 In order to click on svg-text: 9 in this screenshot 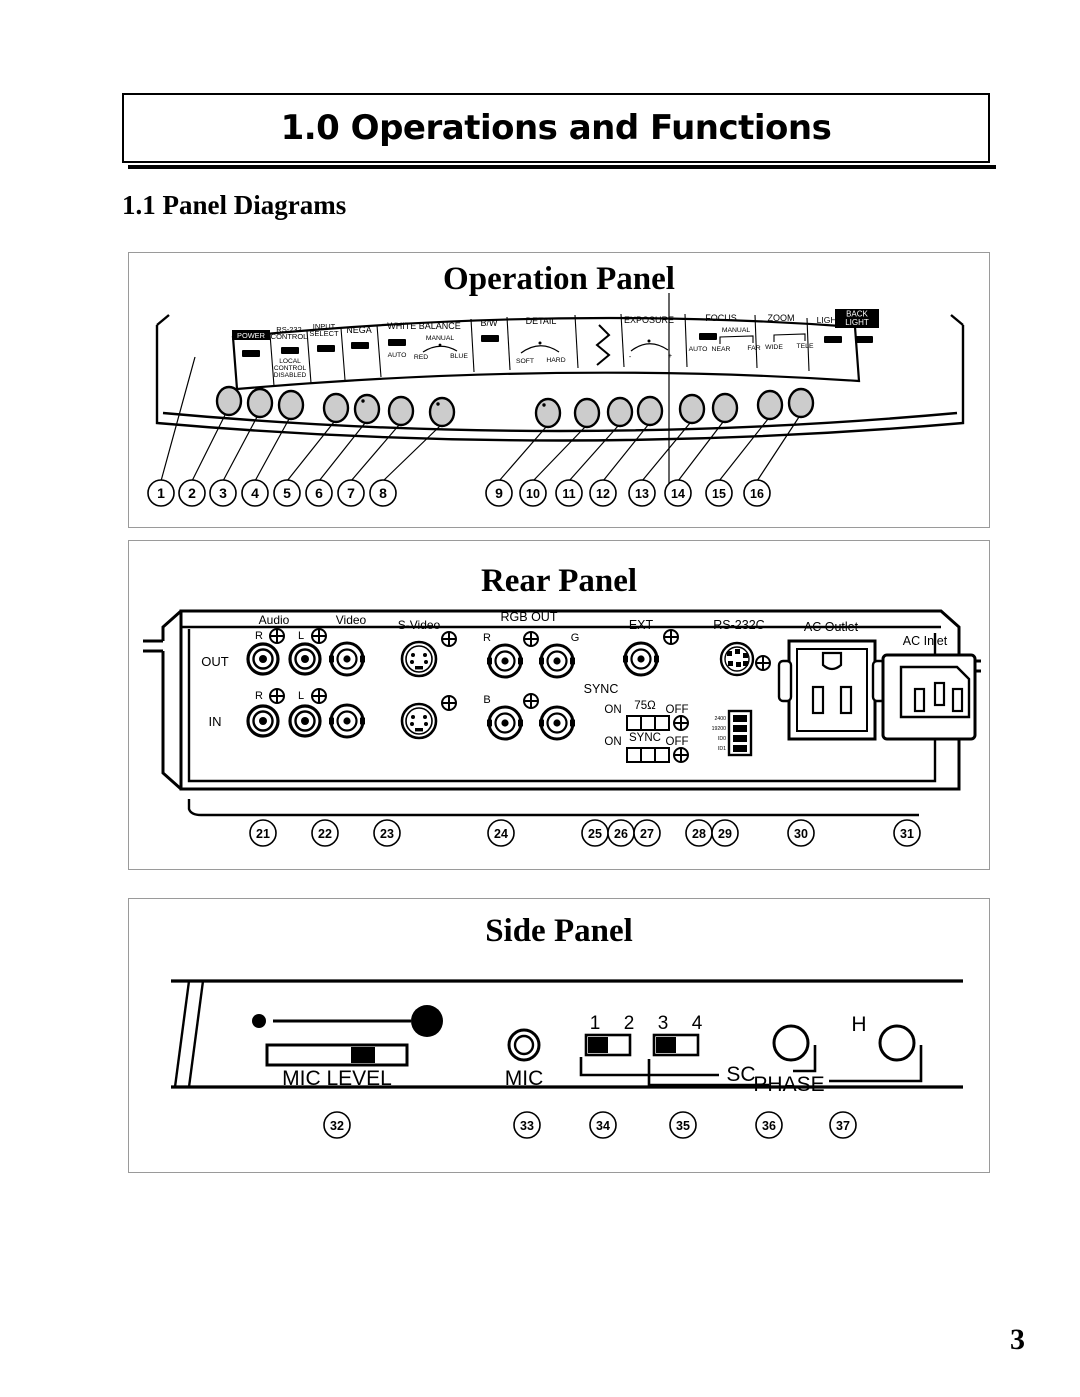, I will do `click(499, 493)`.